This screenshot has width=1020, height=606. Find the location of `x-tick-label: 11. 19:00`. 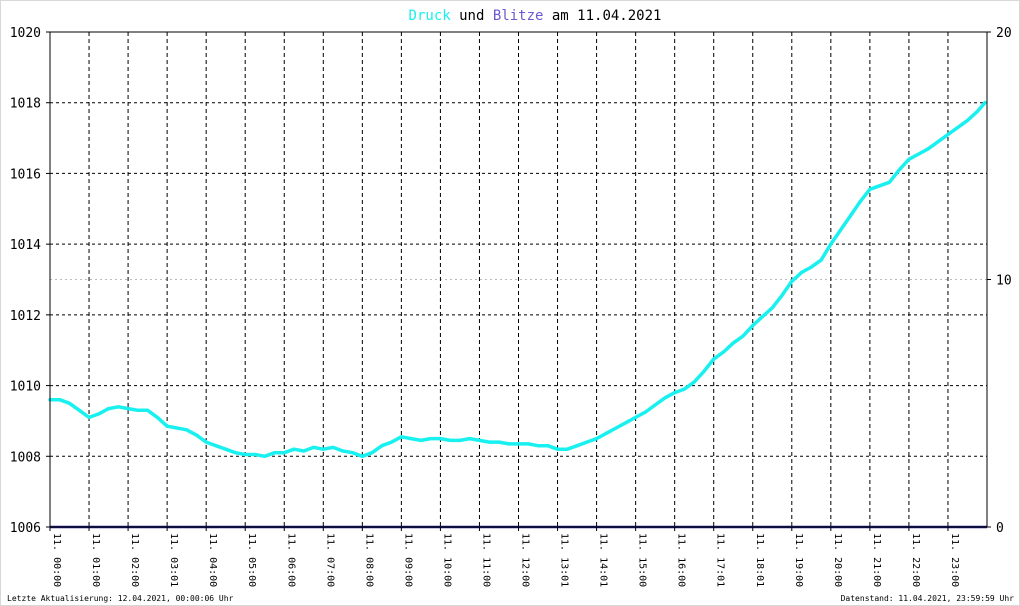

x-tick-label: 11. 19:00 is located at coordinates (798, 560).